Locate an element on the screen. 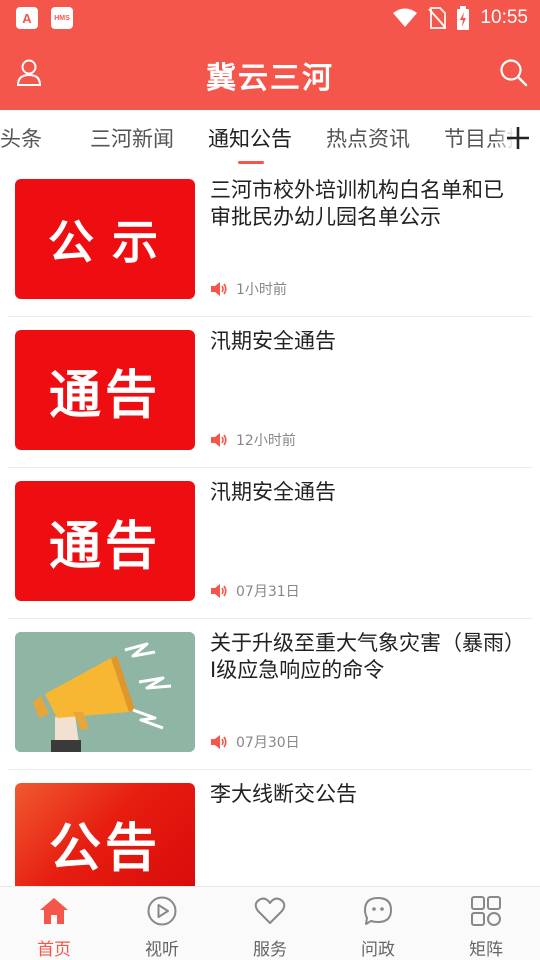 Image resolution: width=540 pixels, height=960 pixels. home-icon is located at coordinates (54, 911).